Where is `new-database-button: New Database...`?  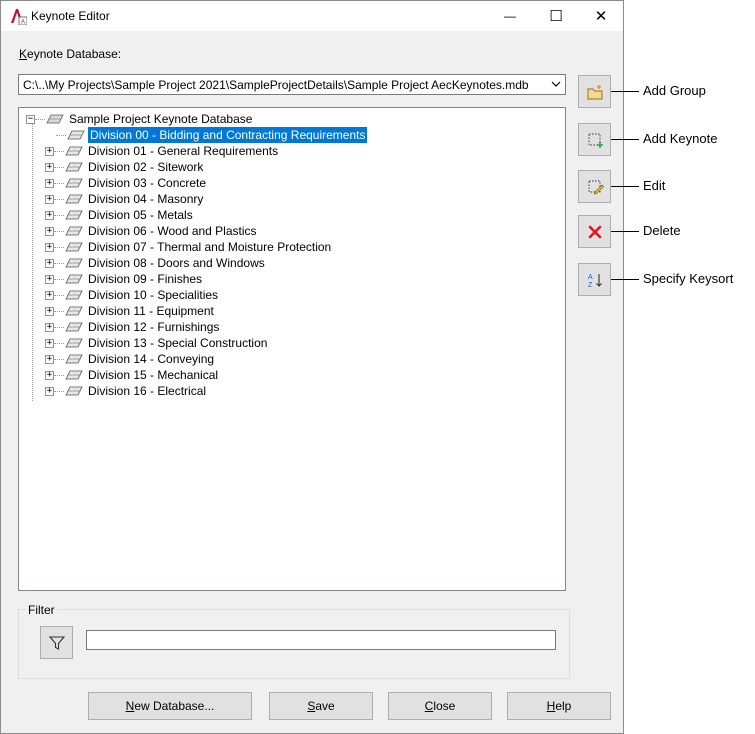
new-database-button: New Database... is located at coordinates (170, 706).